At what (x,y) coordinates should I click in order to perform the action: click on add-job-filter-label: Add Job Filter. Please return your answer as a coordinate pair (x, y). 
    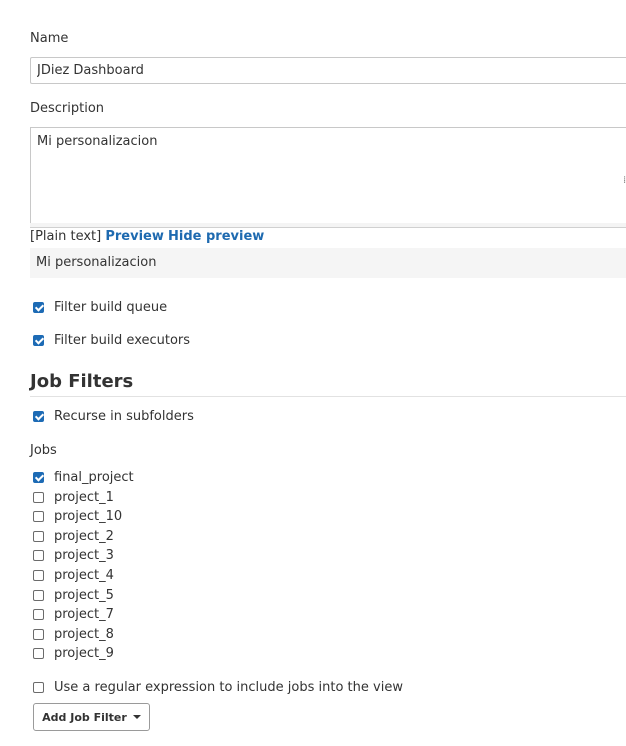
    Looking at the image, I should click on (84, 717).